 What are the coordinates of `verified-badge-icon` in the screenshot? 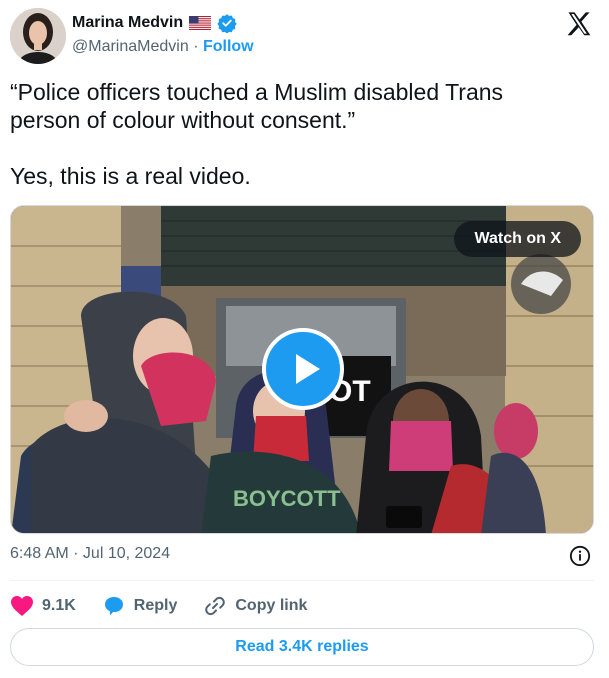 It's located at (227, 23).